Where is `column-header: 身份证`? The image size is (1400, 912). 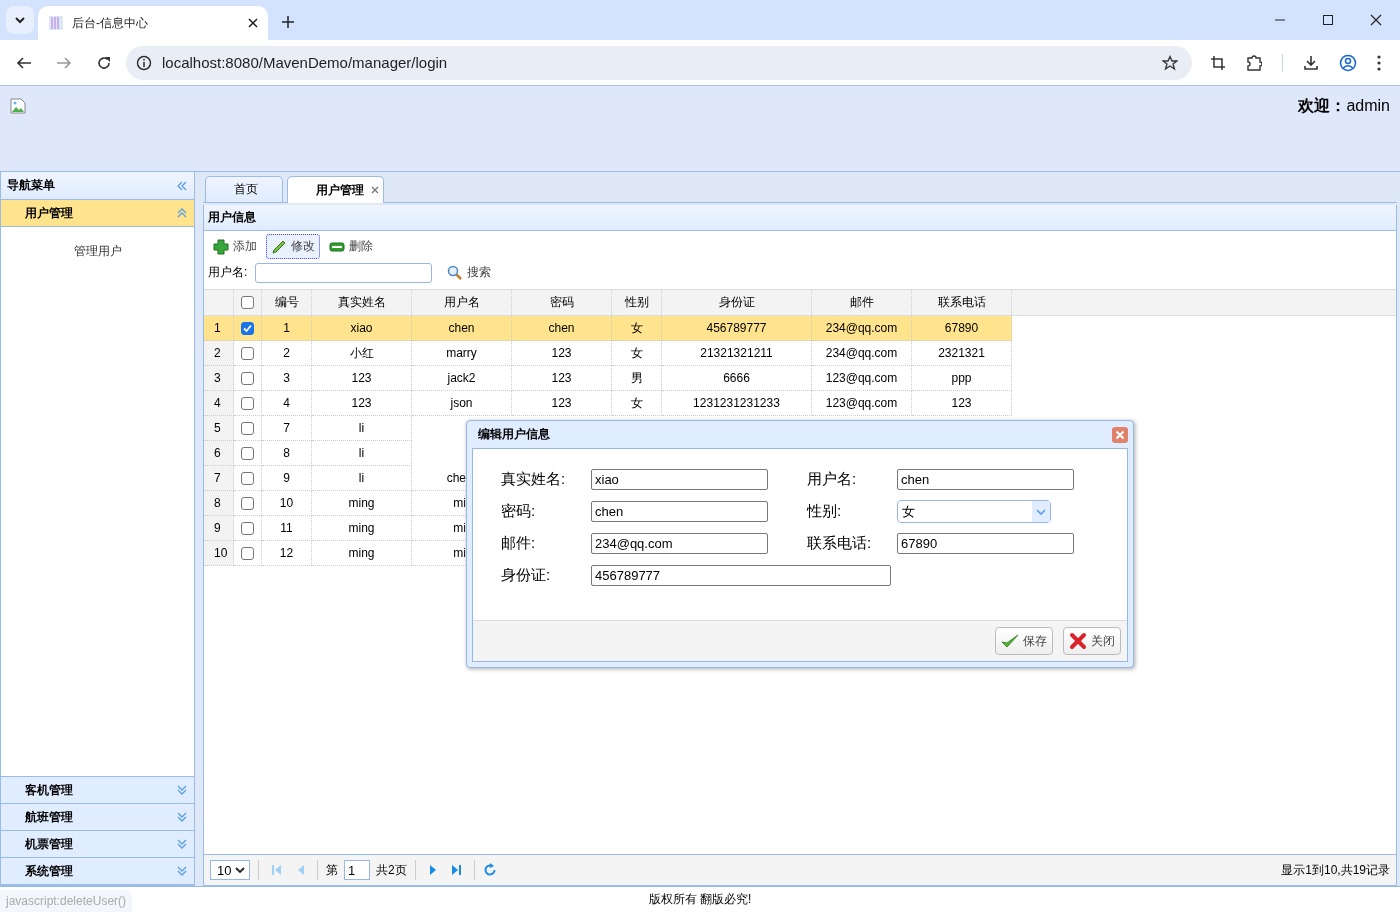 column-header: 身份证 is located at coordinates (737, 302).